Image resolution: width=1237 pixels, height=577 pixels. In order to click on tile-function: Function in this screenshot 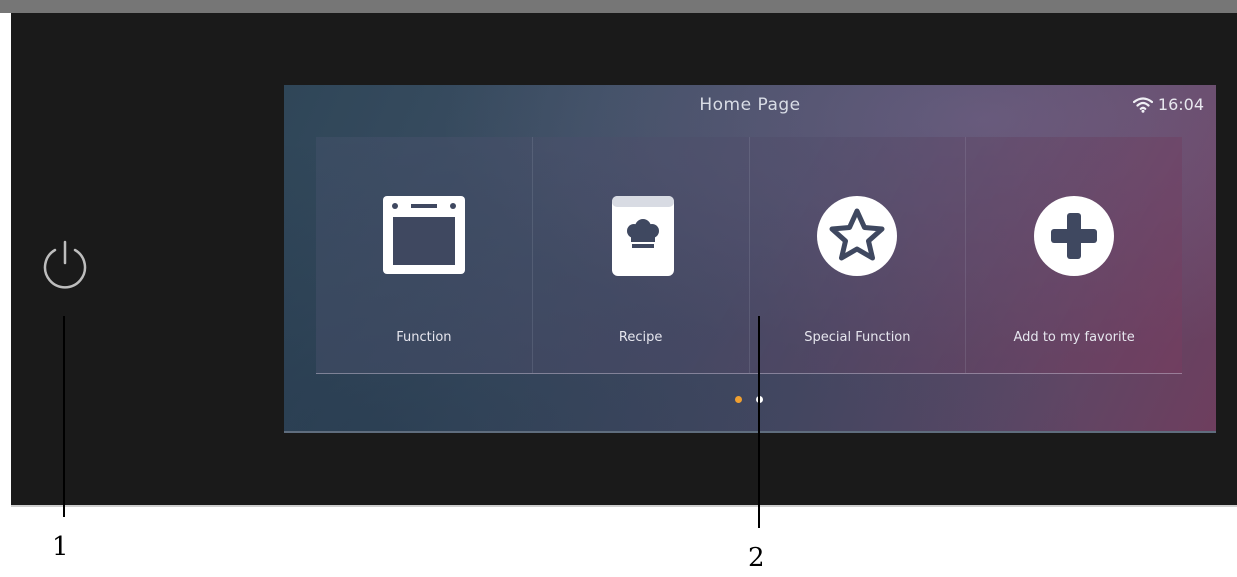, I will do `click(424, 255)`.